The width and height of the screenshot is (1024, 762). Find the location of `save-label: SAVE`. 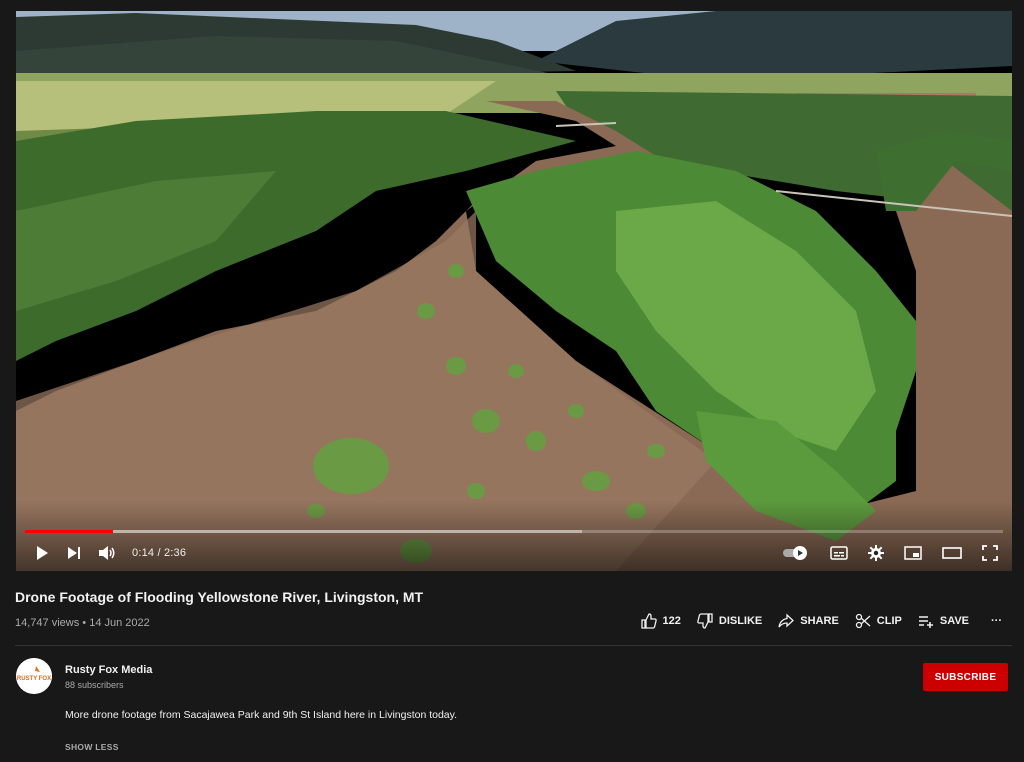

save-label: SAVE is located at coordinates (954, 621).